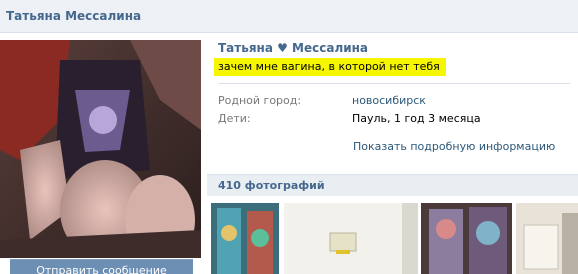  Describe the element at coordinates (330, 67) in the screenshot. I see `profile-status: зачем мне вагина, в которой нет тебя` at that location.